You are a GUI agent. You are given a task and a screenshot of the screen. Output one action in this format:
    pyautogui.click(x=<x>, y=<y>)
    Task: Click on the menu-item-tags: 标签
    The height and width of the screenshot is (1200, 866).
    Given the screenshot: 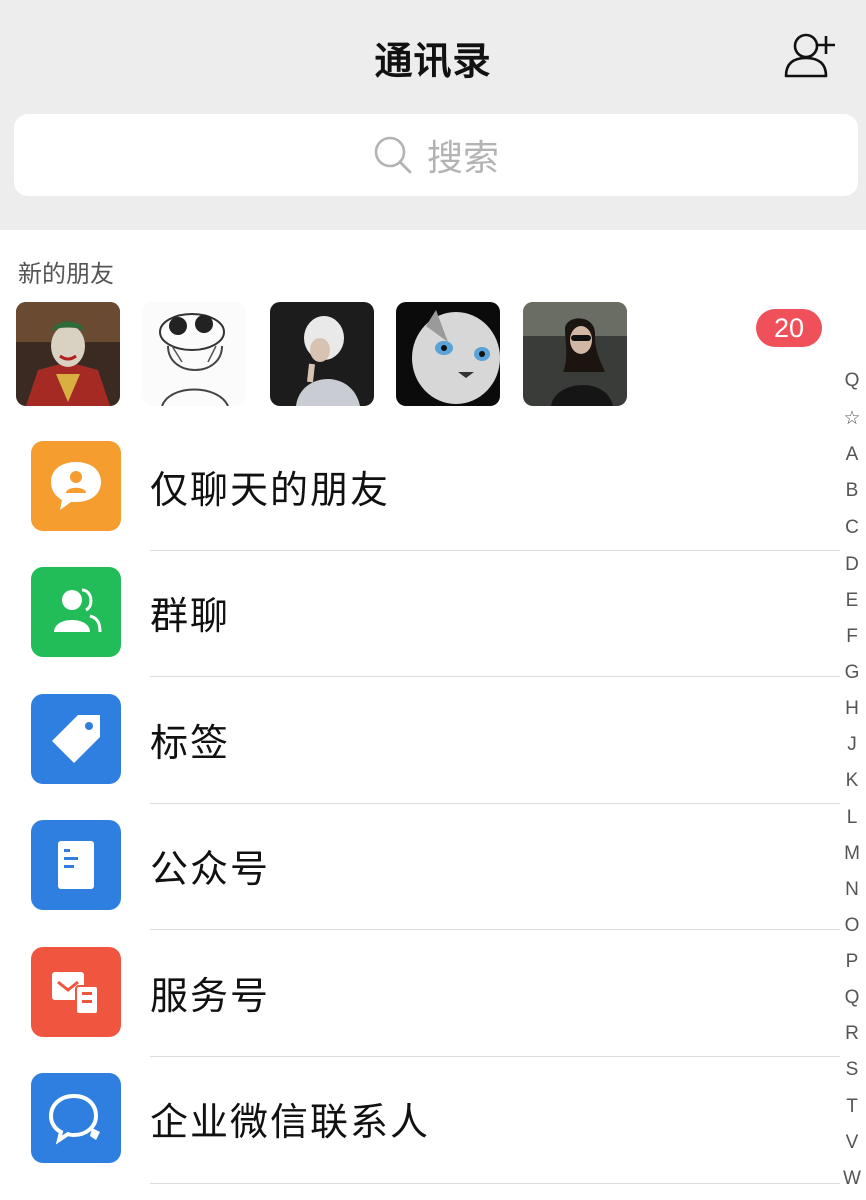 What is the action you would take?
    pyautogui.click(x=420, y=757)
    